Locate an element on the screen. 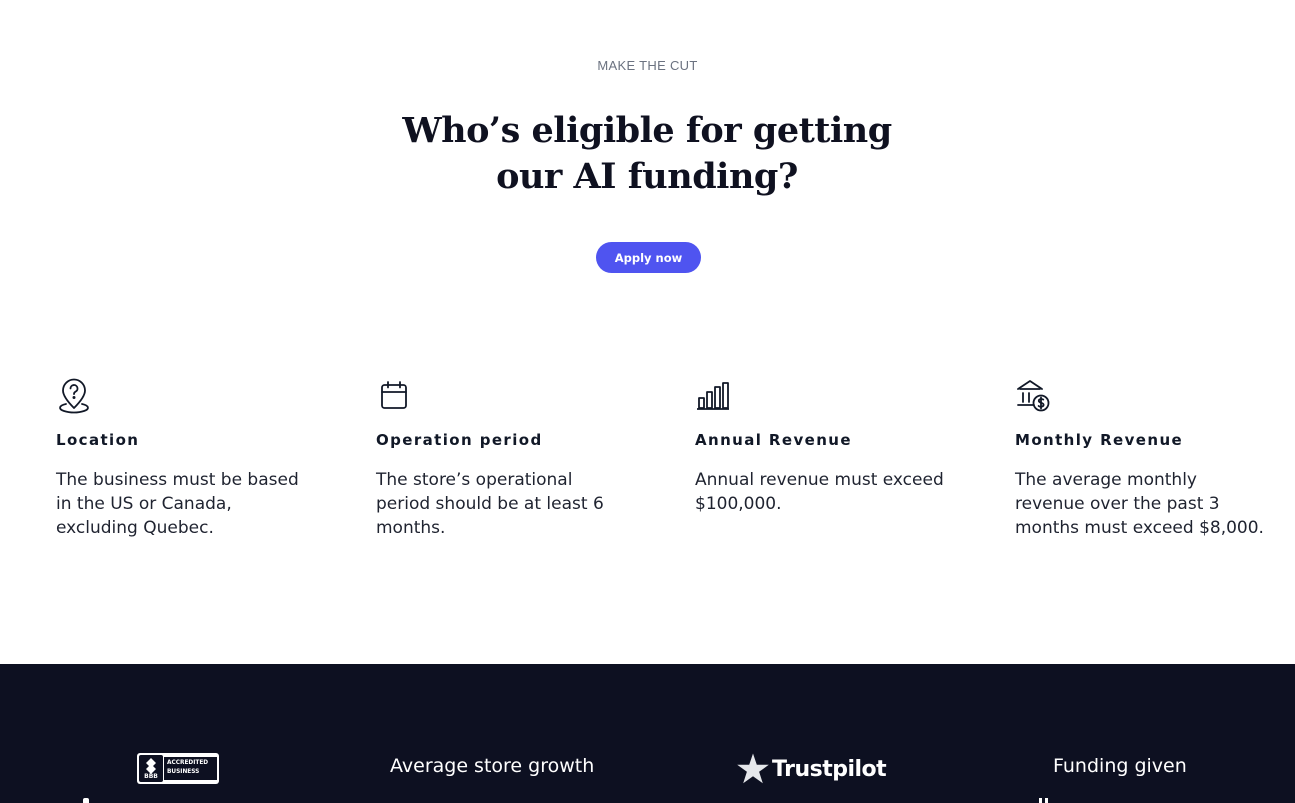 The width and height of the screenshot is (1295, 803). star-icon is located at coordinates (753, 768).